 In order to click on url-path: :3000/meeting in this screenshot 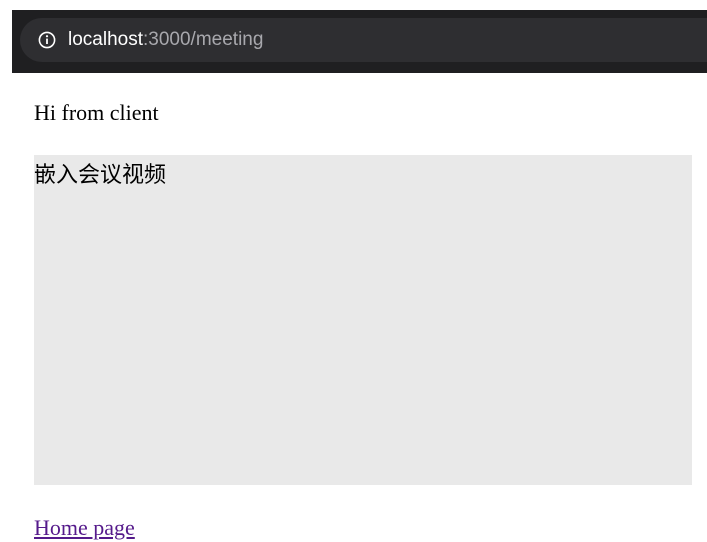, I will do `click(203, 39)`.